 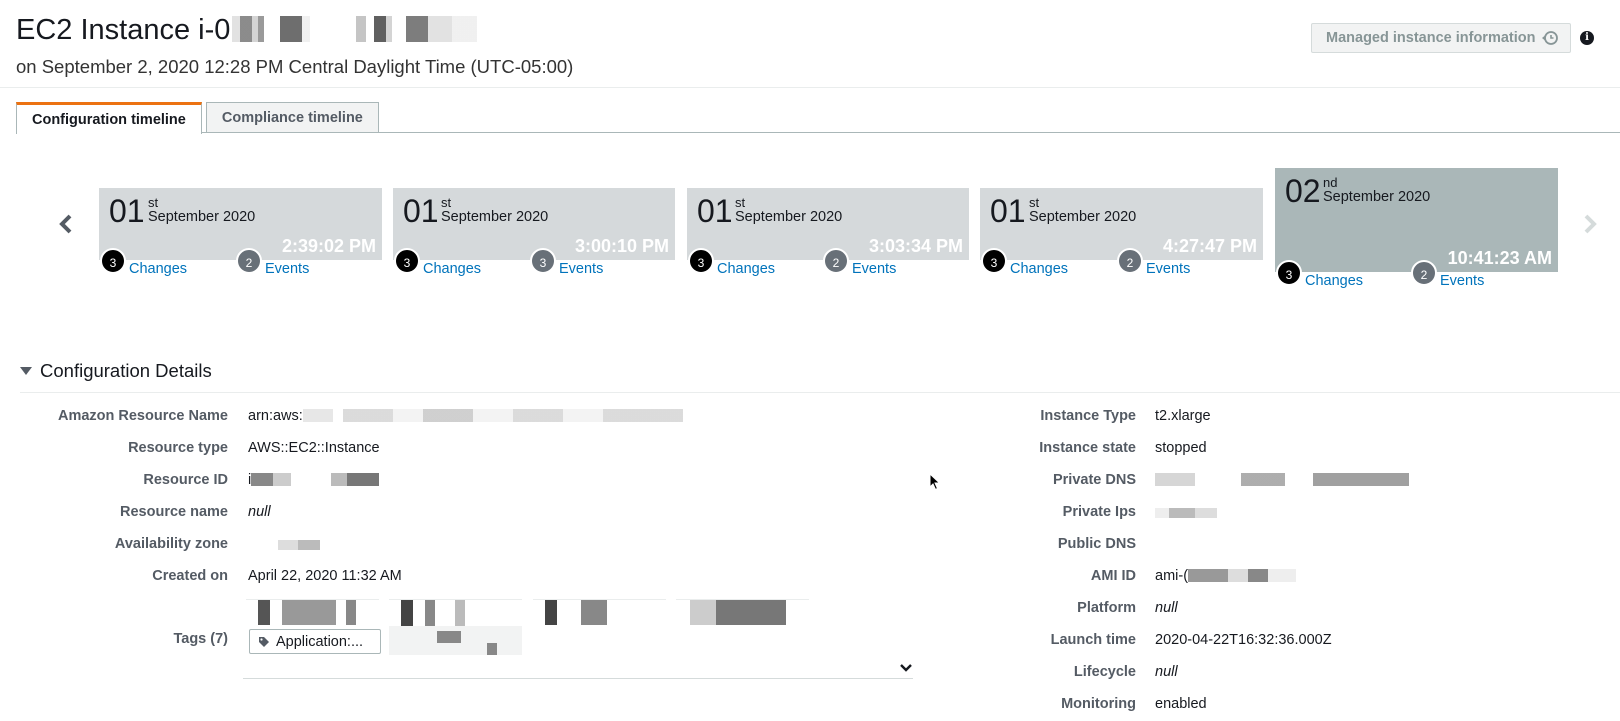 What do you see at coordinates (492, 415) in the screenshot?
I see `redacted-arn` at bounding box center [492, 415].